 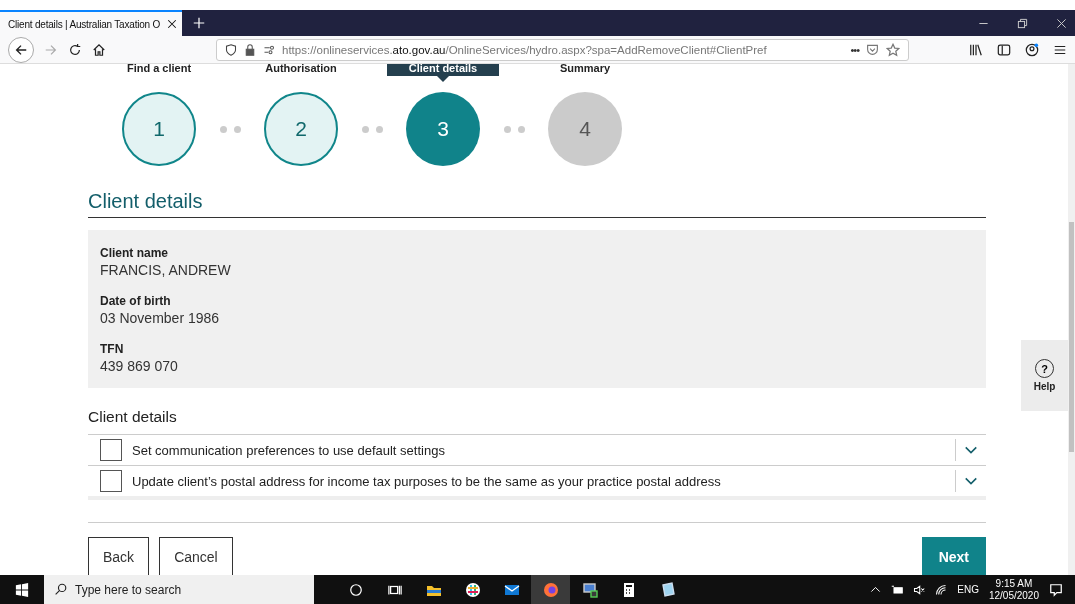 What do you see at coordinates (119, 556) in the screenshot?
I see `back-button: Back` at bounding box center [119, 556].